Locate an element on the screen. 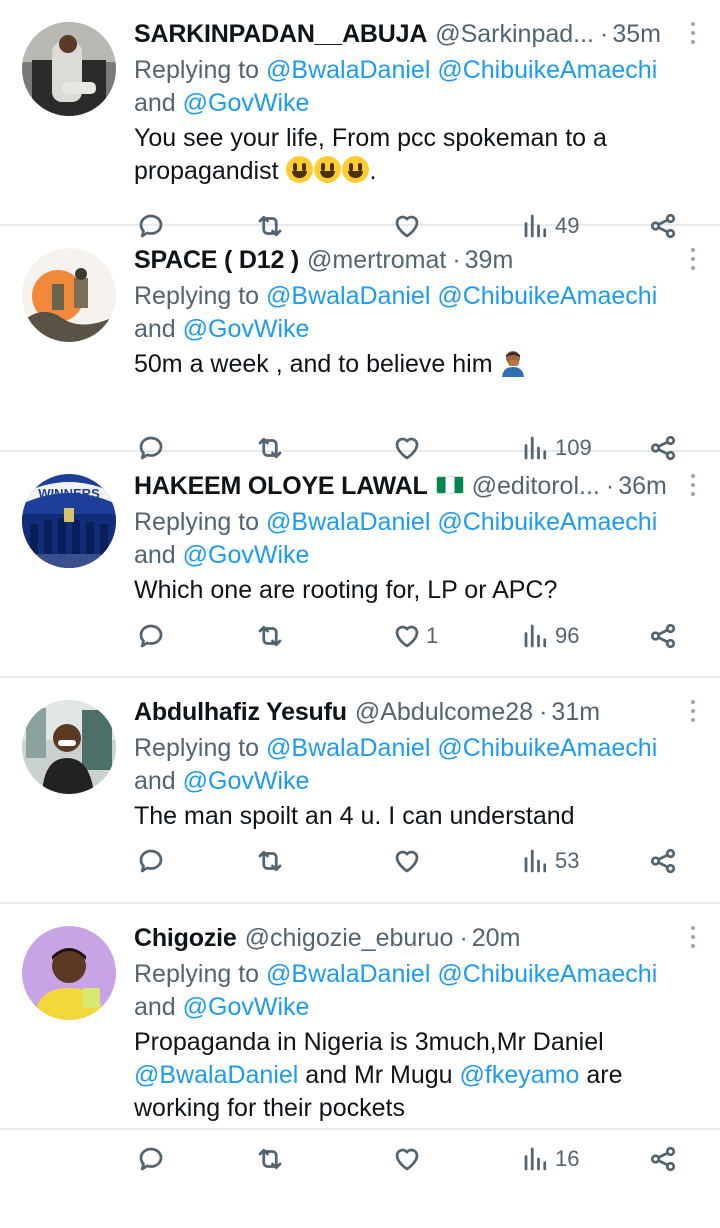 The width and height of the screenshot is (720, 1228). tweet-text-part: Propaganda in Nigeria is 3much,Mr Daniel is located at coordinates (369, 1042).